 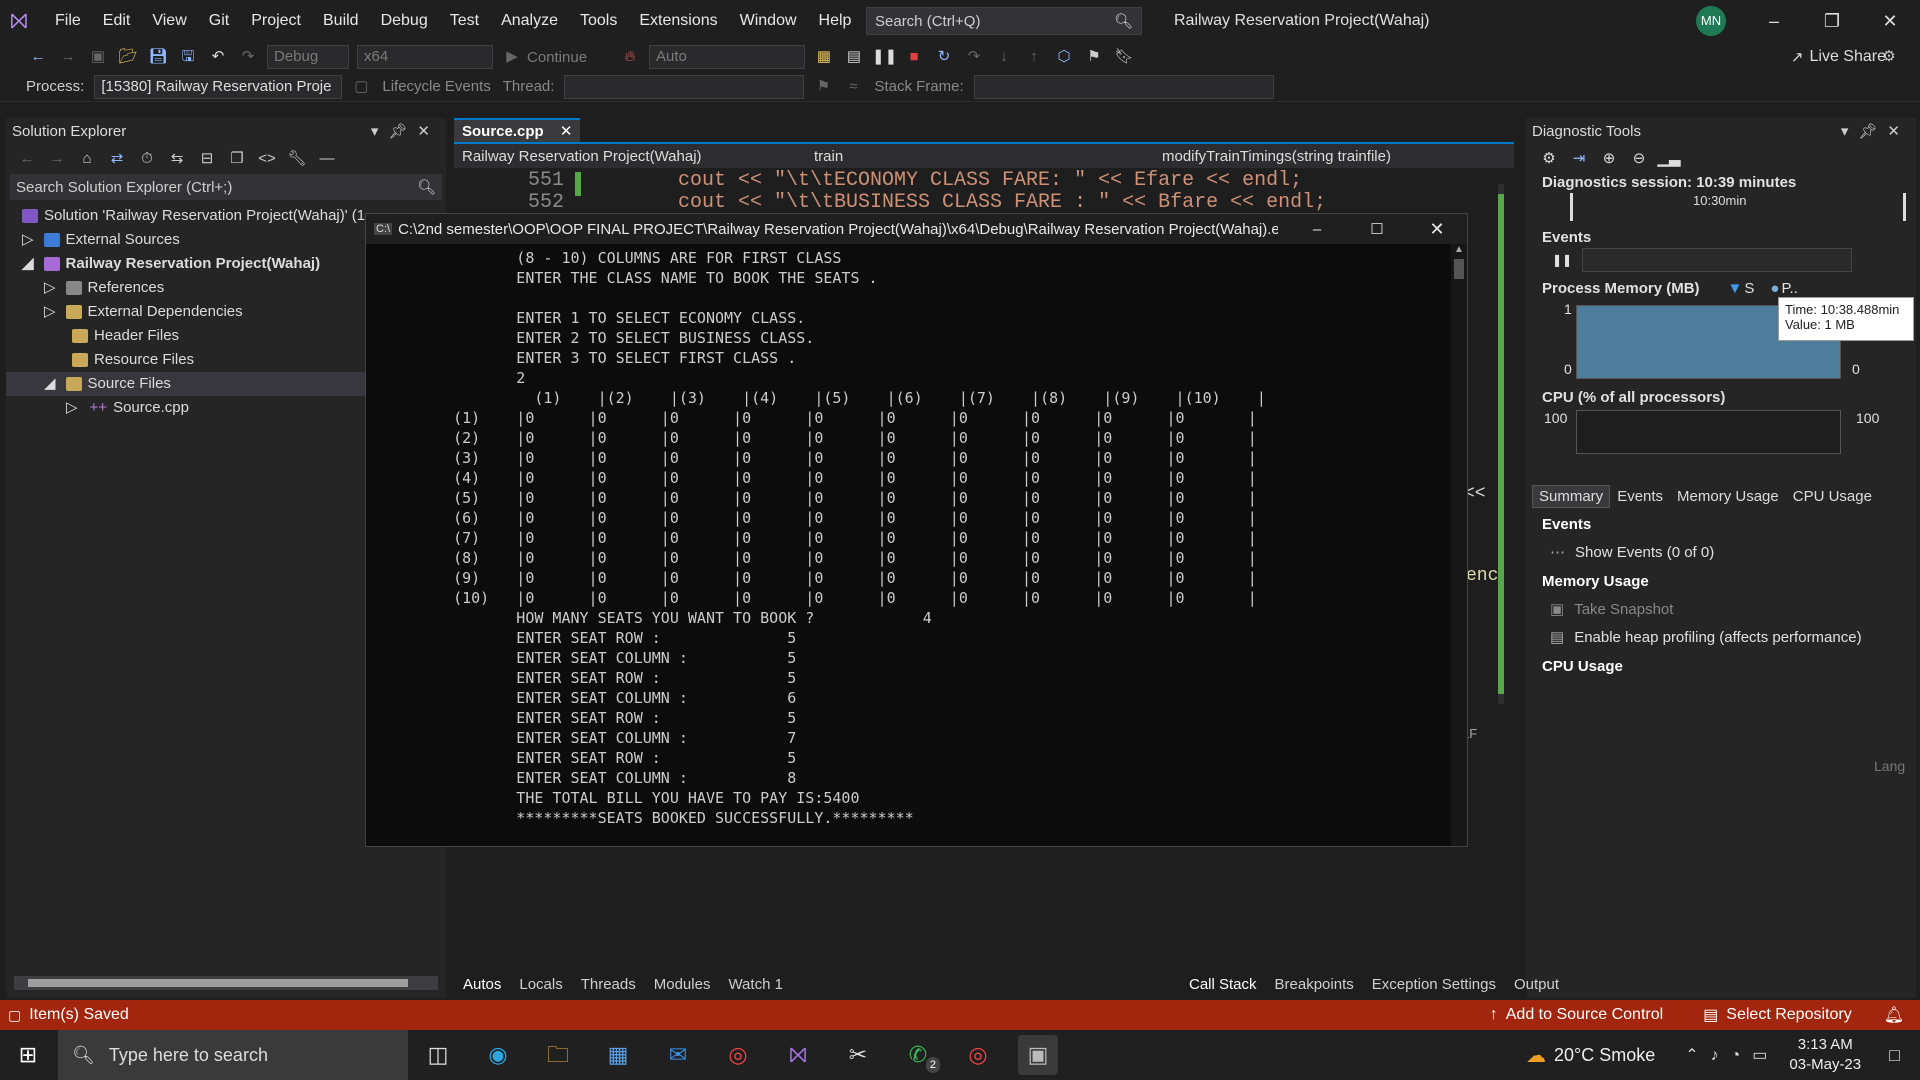 What do you see at coordinates (1788, 1015) in the screenshot?
I see `select-repository-button: Select Repository` at bounding box center [1788, 1015].